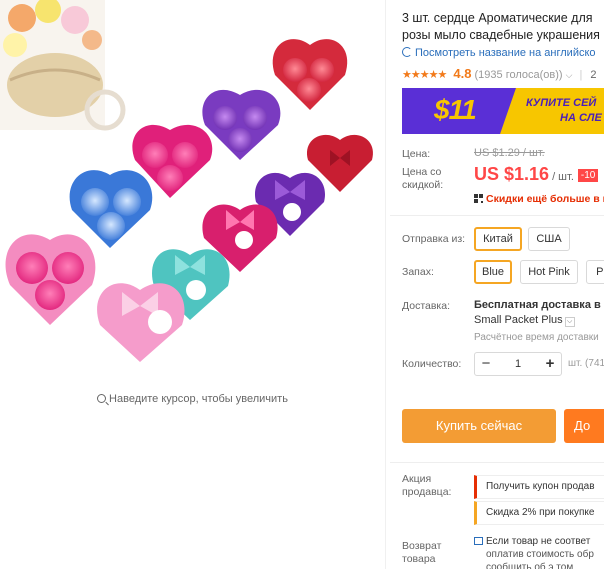 Image resolution: width=604 pixels, height=569 pixels. I want to click on product-title-line2: розы мыло свадебные украшения, so click(501, 35).